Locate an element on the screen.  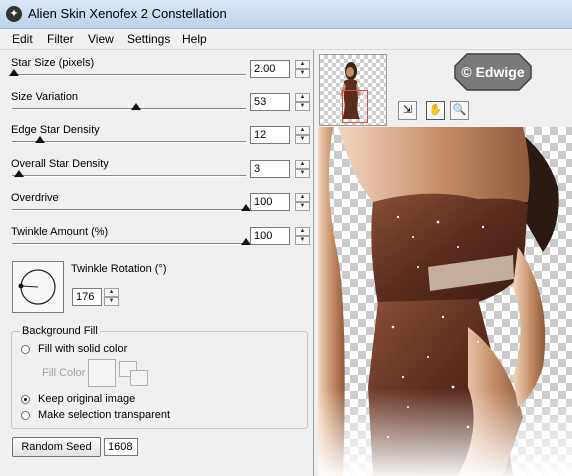
fill-color-swatch is located at coordinates (102, 373).